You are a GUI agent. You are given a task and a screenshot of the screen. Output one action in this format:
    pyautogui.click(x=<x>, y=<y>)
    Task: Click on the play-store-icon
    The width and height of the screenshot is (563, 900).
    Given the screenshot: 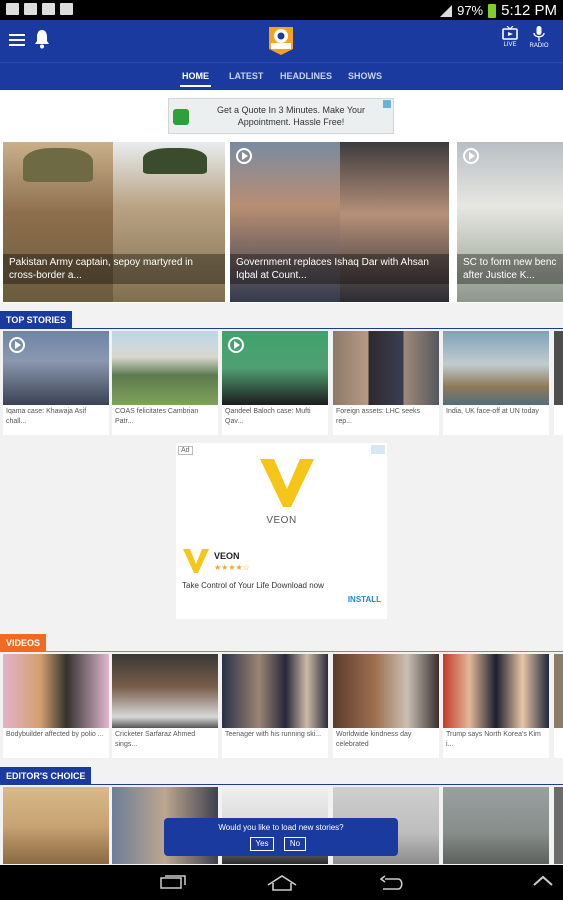 What is the action you would take?
    pyautogui.click(x=66, y=9)
    